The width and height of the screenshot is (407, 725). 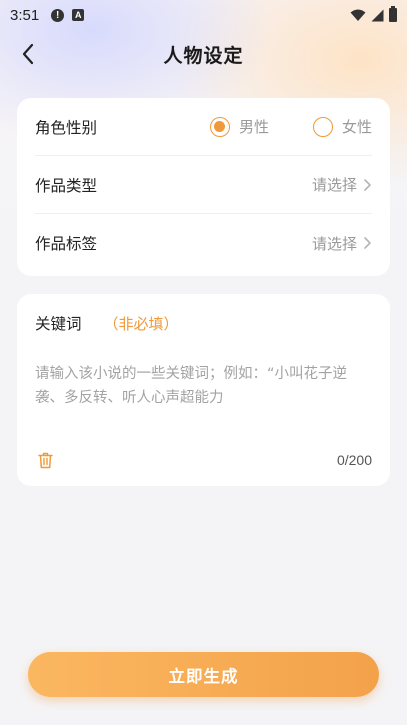 What do you see at coordinates (253, 127) in the screenshot?
I see `gender-option-label: 男性` at bounding box center [253, 127].